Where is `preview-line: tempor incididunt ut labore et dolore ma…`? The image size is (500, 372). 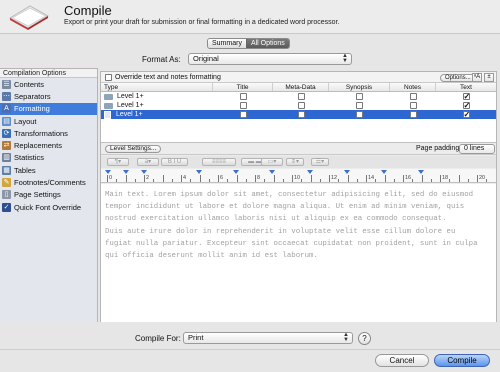
preview-line: tempor incididunt ut labore et dolore ma… is located at coordinates (285, 207).